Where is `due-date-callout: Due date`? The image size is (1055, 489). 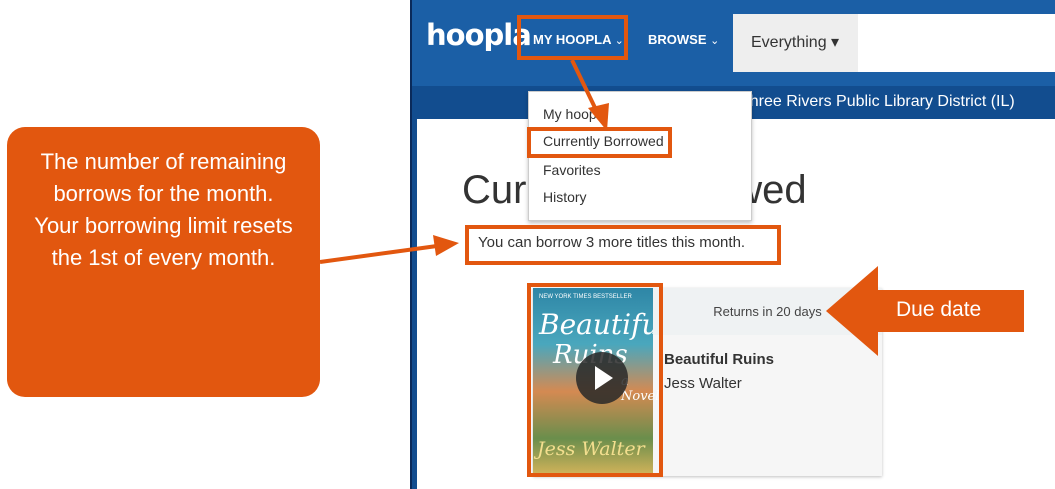 due-date-callout: Due date is located at coordinates (943, 311).